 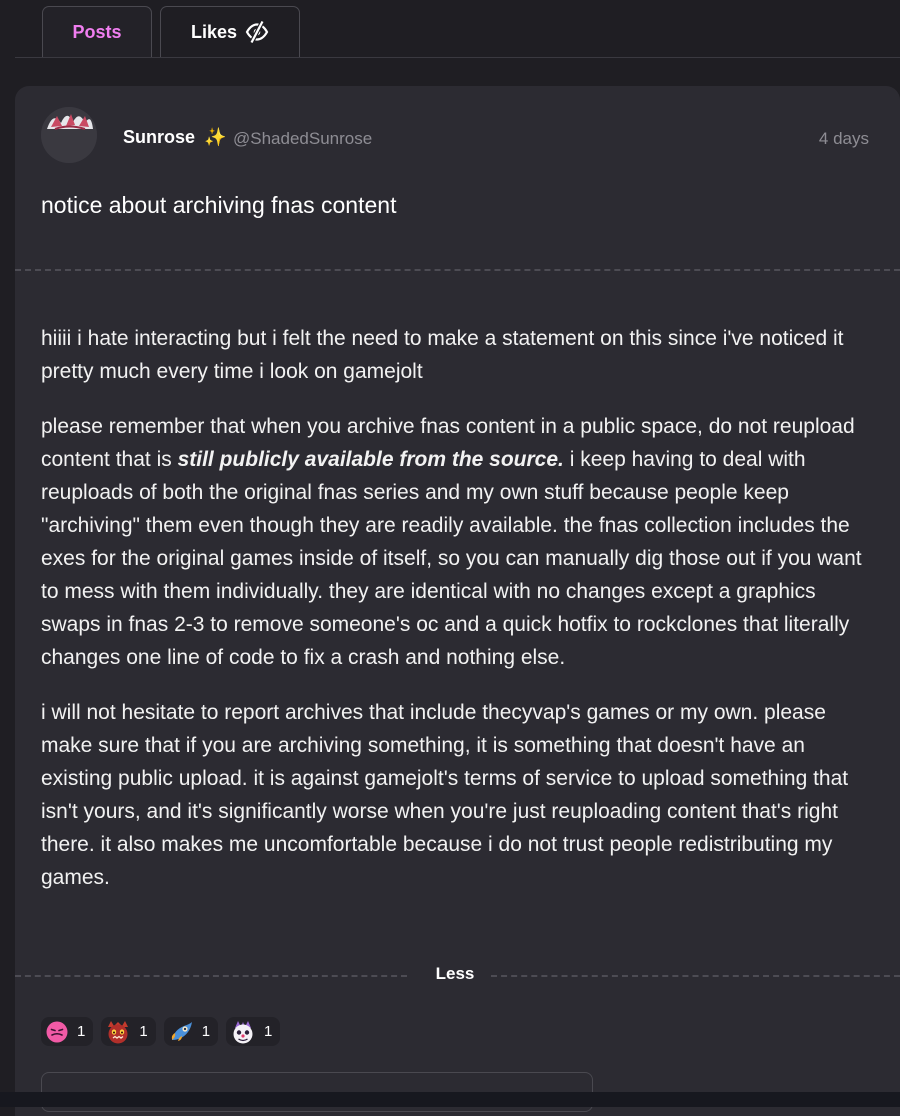 I want to click on tab-posts-label: Posts, so click(x=97, y=31).